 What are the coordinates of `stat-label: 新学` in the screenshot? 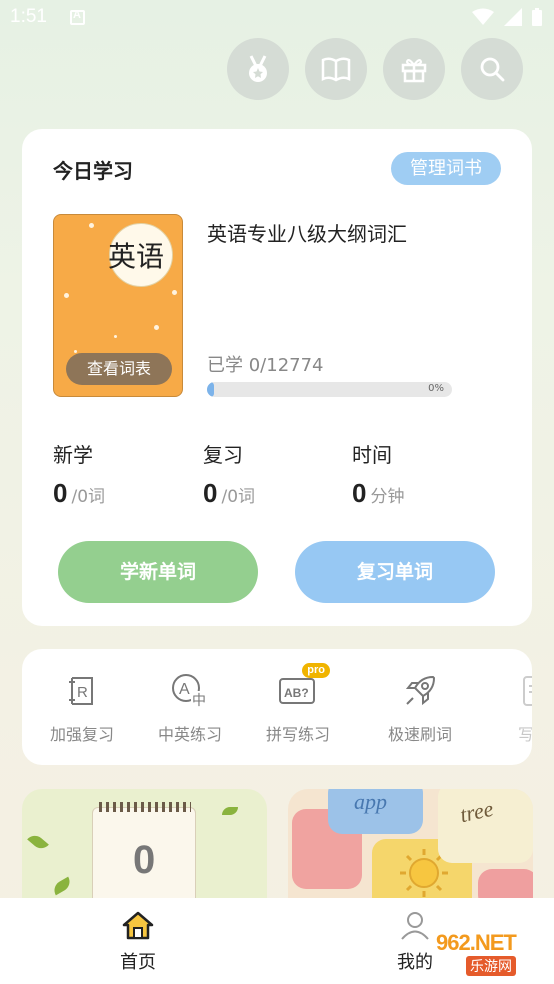 It's located at (73, 455).